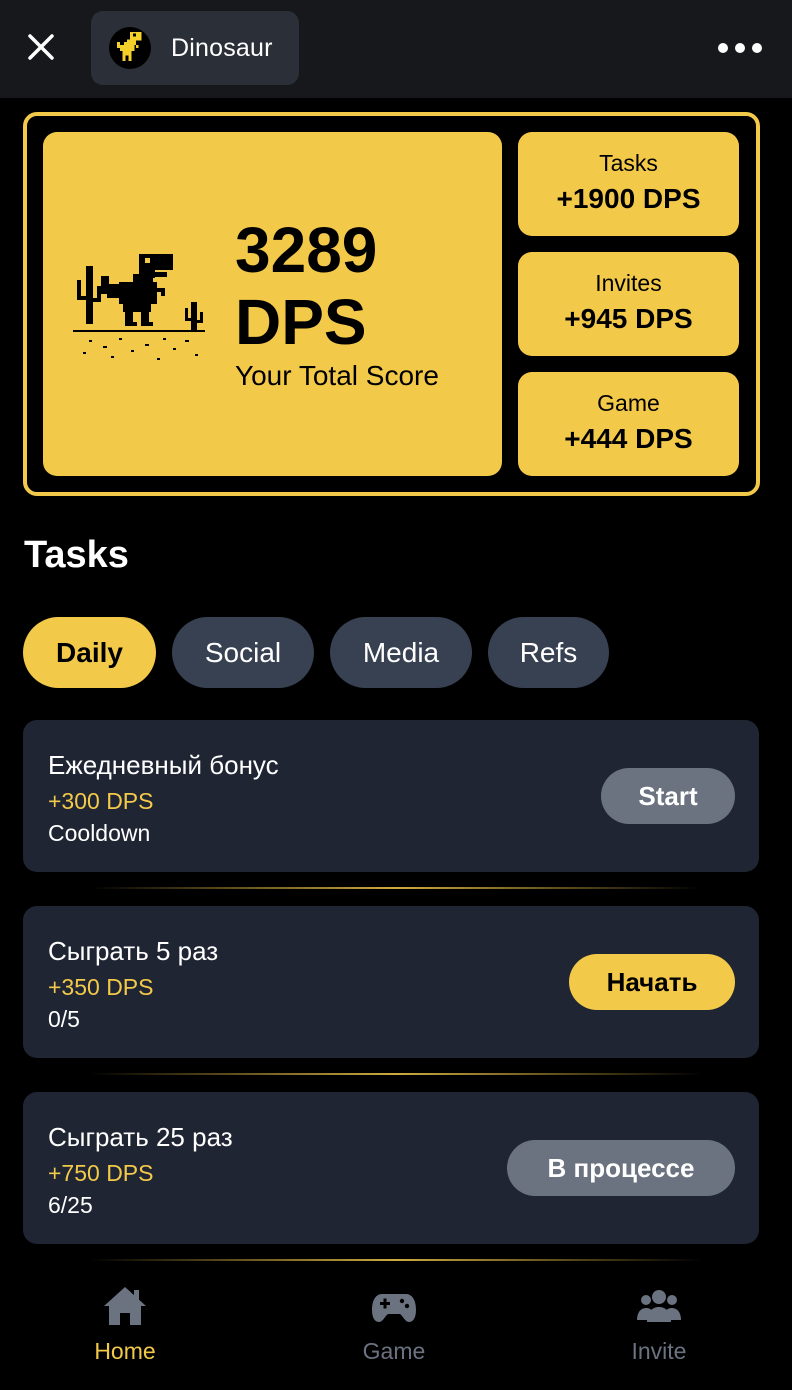 The height and width of the screenshot is (1390, 792). What do you see at coordinates (163, 765) in the screenshot?
I see `task-title: Ежедневный бонус` at bounding box center [163, 765].